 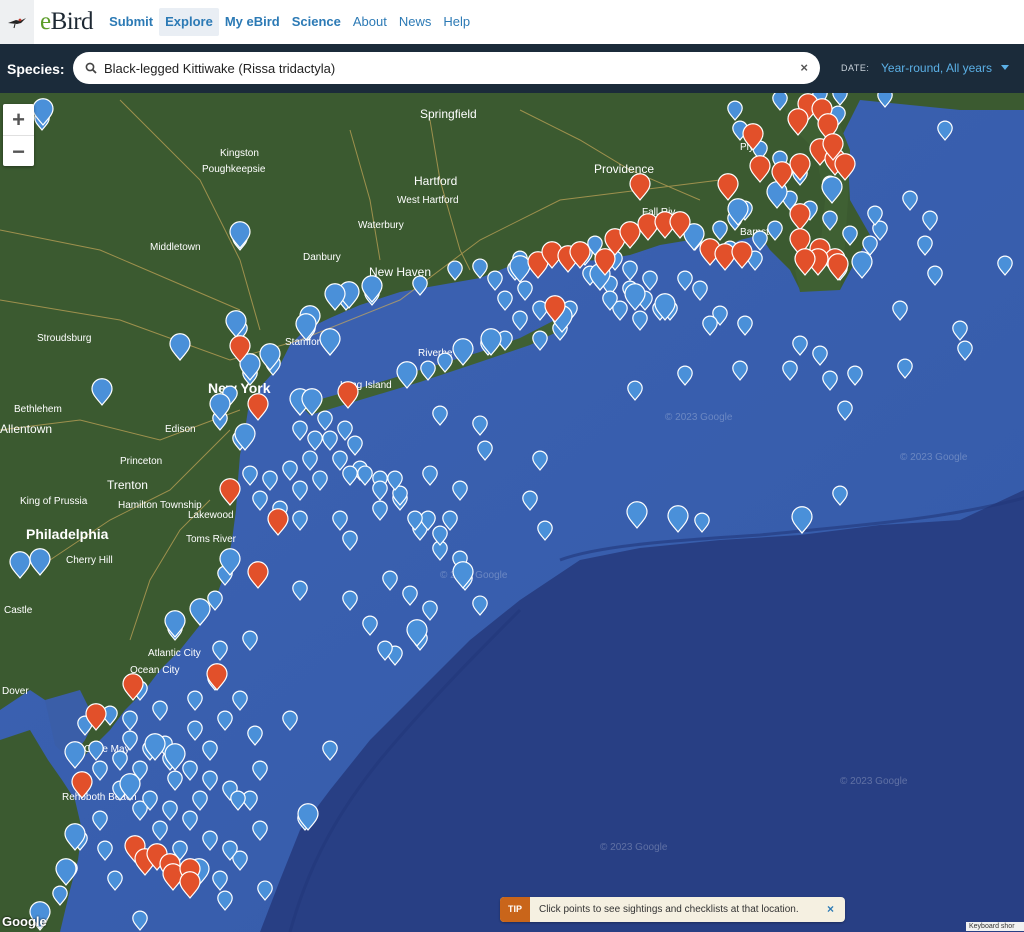 What do you see at coordinates (936, 68) in the screenshot?
I see `date-selector: Year-round, All years` at bounding box center [936, 68].